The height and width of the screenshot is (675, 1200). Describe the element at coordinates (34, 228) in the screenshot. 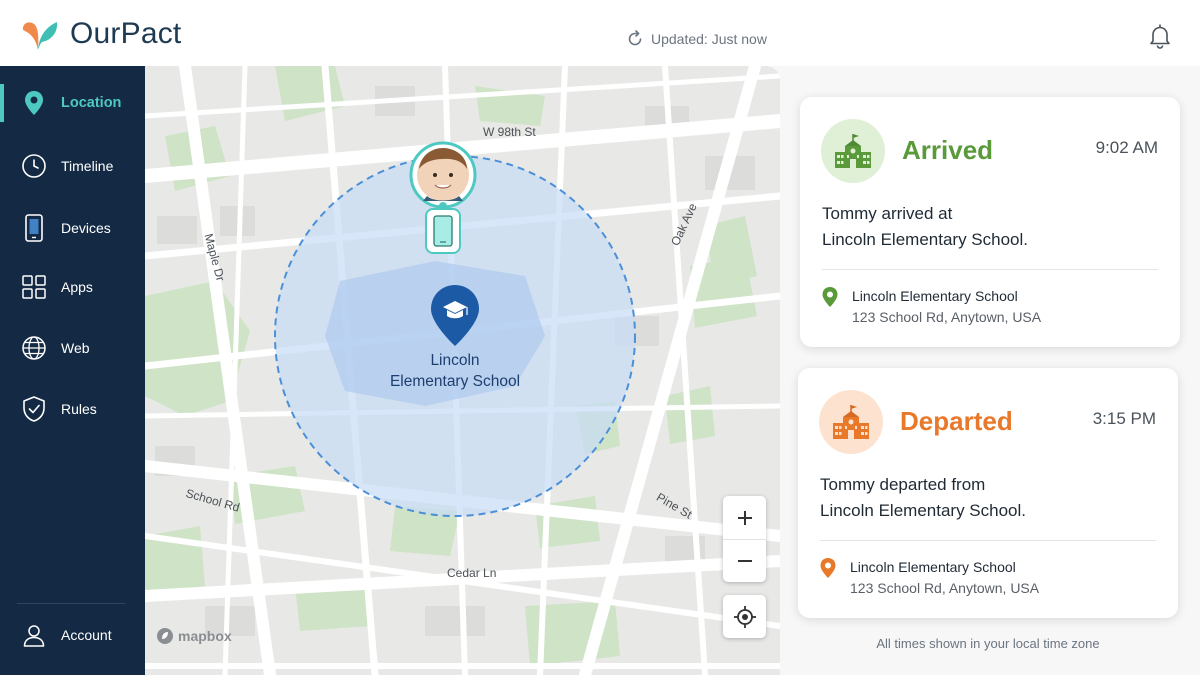

I see `phone-icon` at that location.